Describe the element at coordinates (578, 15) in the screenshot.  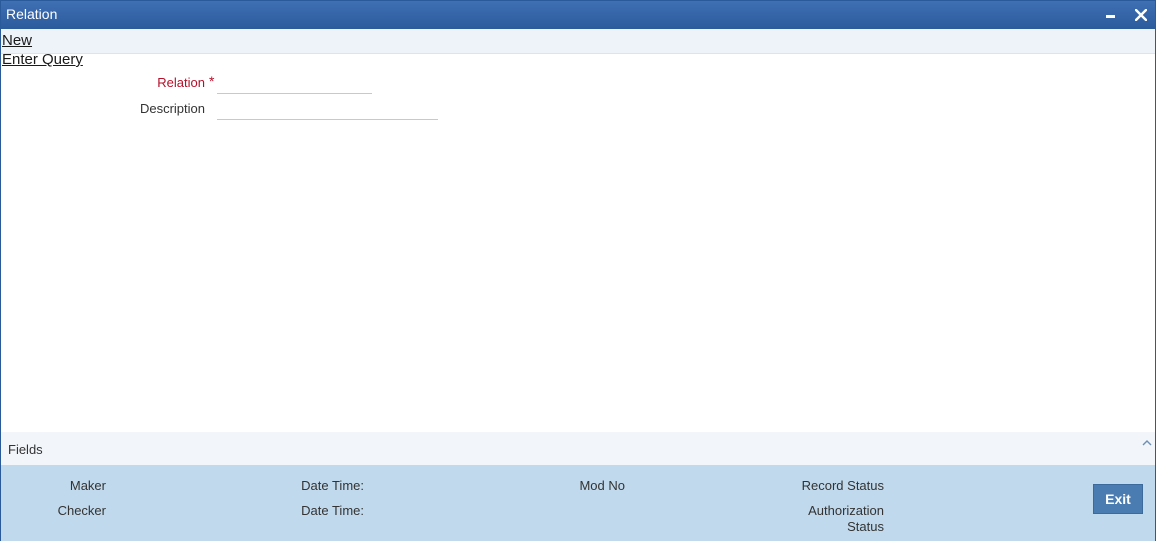
I see `title-bar: Relation` at that location.